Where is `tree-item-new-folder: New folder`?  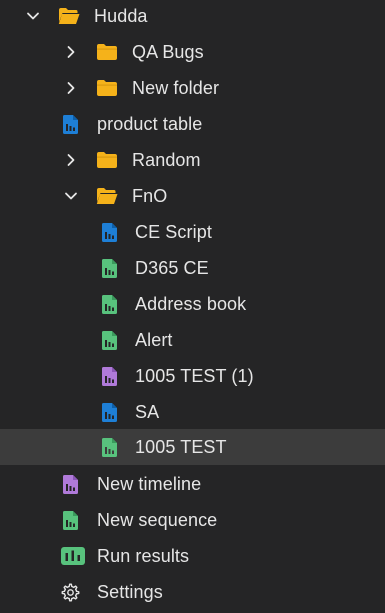
tree-item-new-folder: New folder is located at coordinates (192, 88).